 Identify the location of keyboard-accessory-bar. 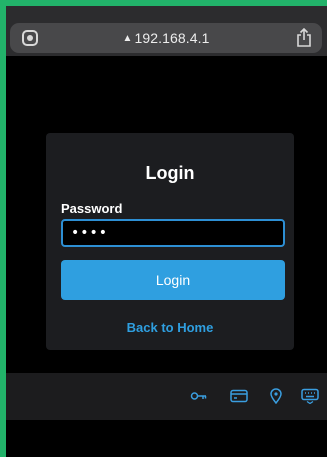
(166, 396).